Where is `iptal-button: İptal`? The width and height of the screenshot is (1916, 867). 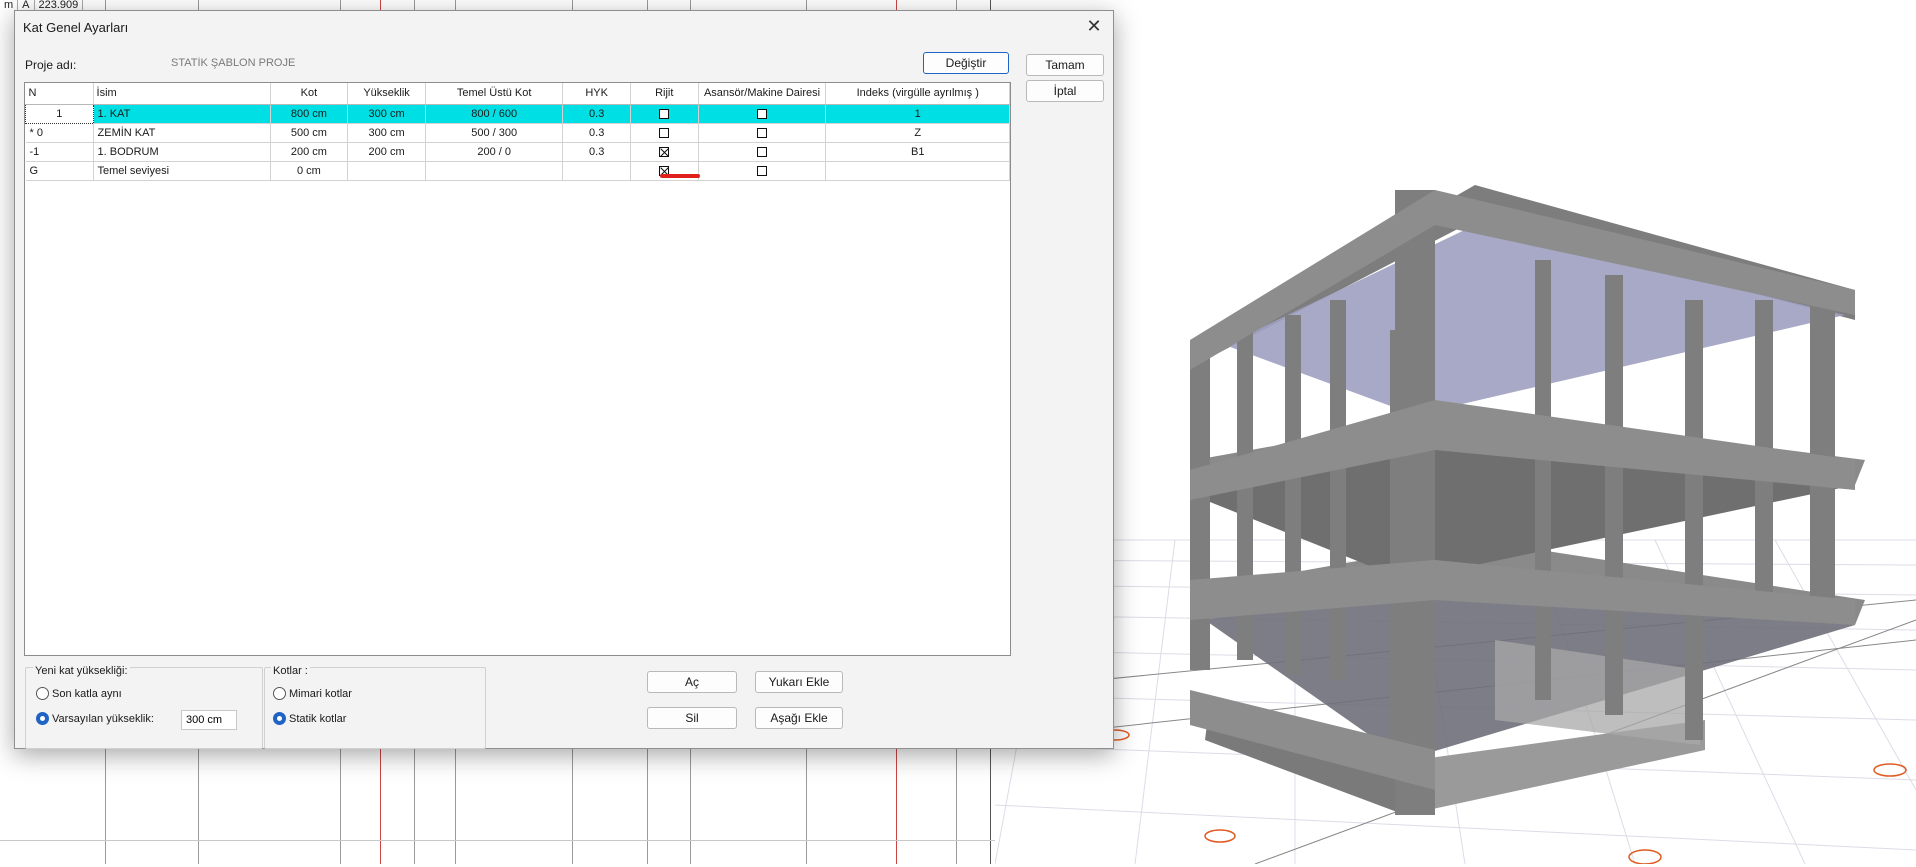 iptal-button: İptal is located at coordinates (1065, 91).